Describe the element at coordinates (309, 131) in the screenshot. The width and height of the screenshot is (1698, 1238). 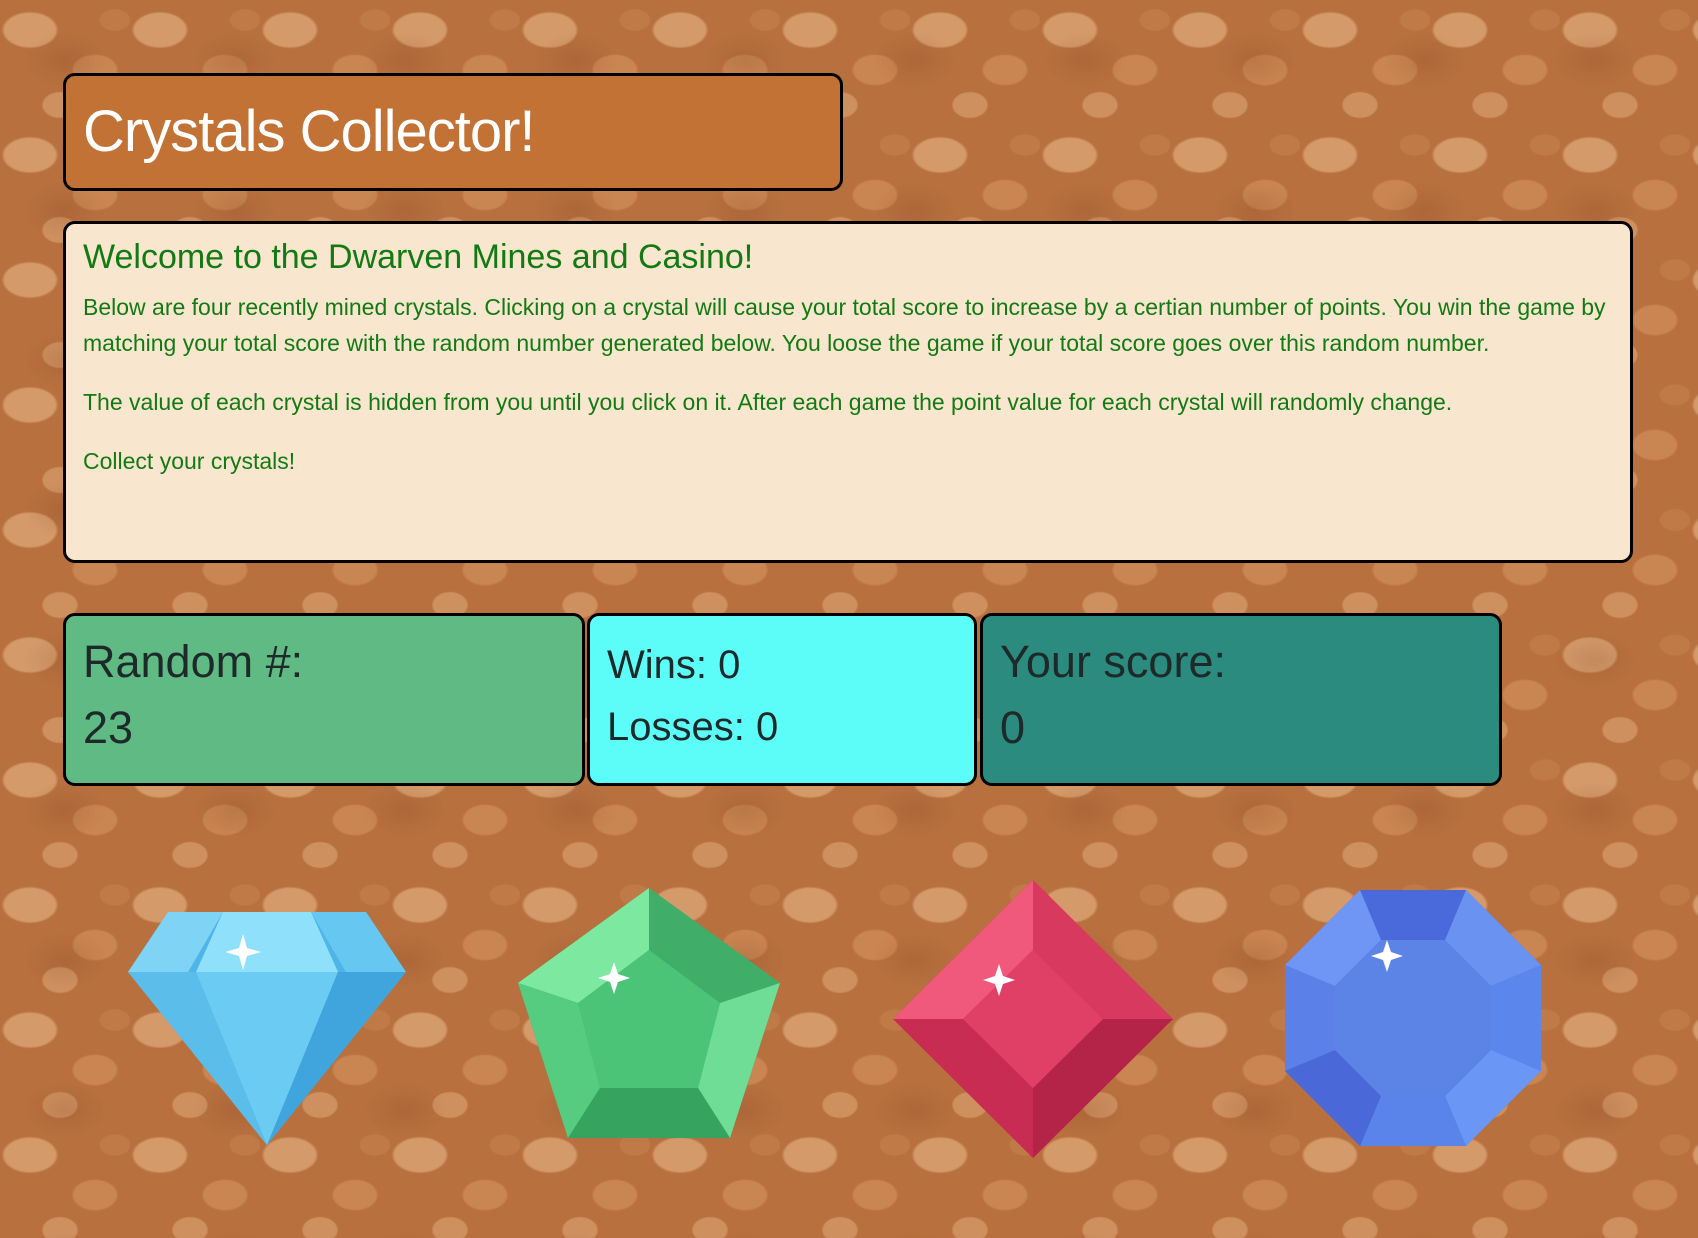
I see `page-title: Crystals Collector!` at that location.